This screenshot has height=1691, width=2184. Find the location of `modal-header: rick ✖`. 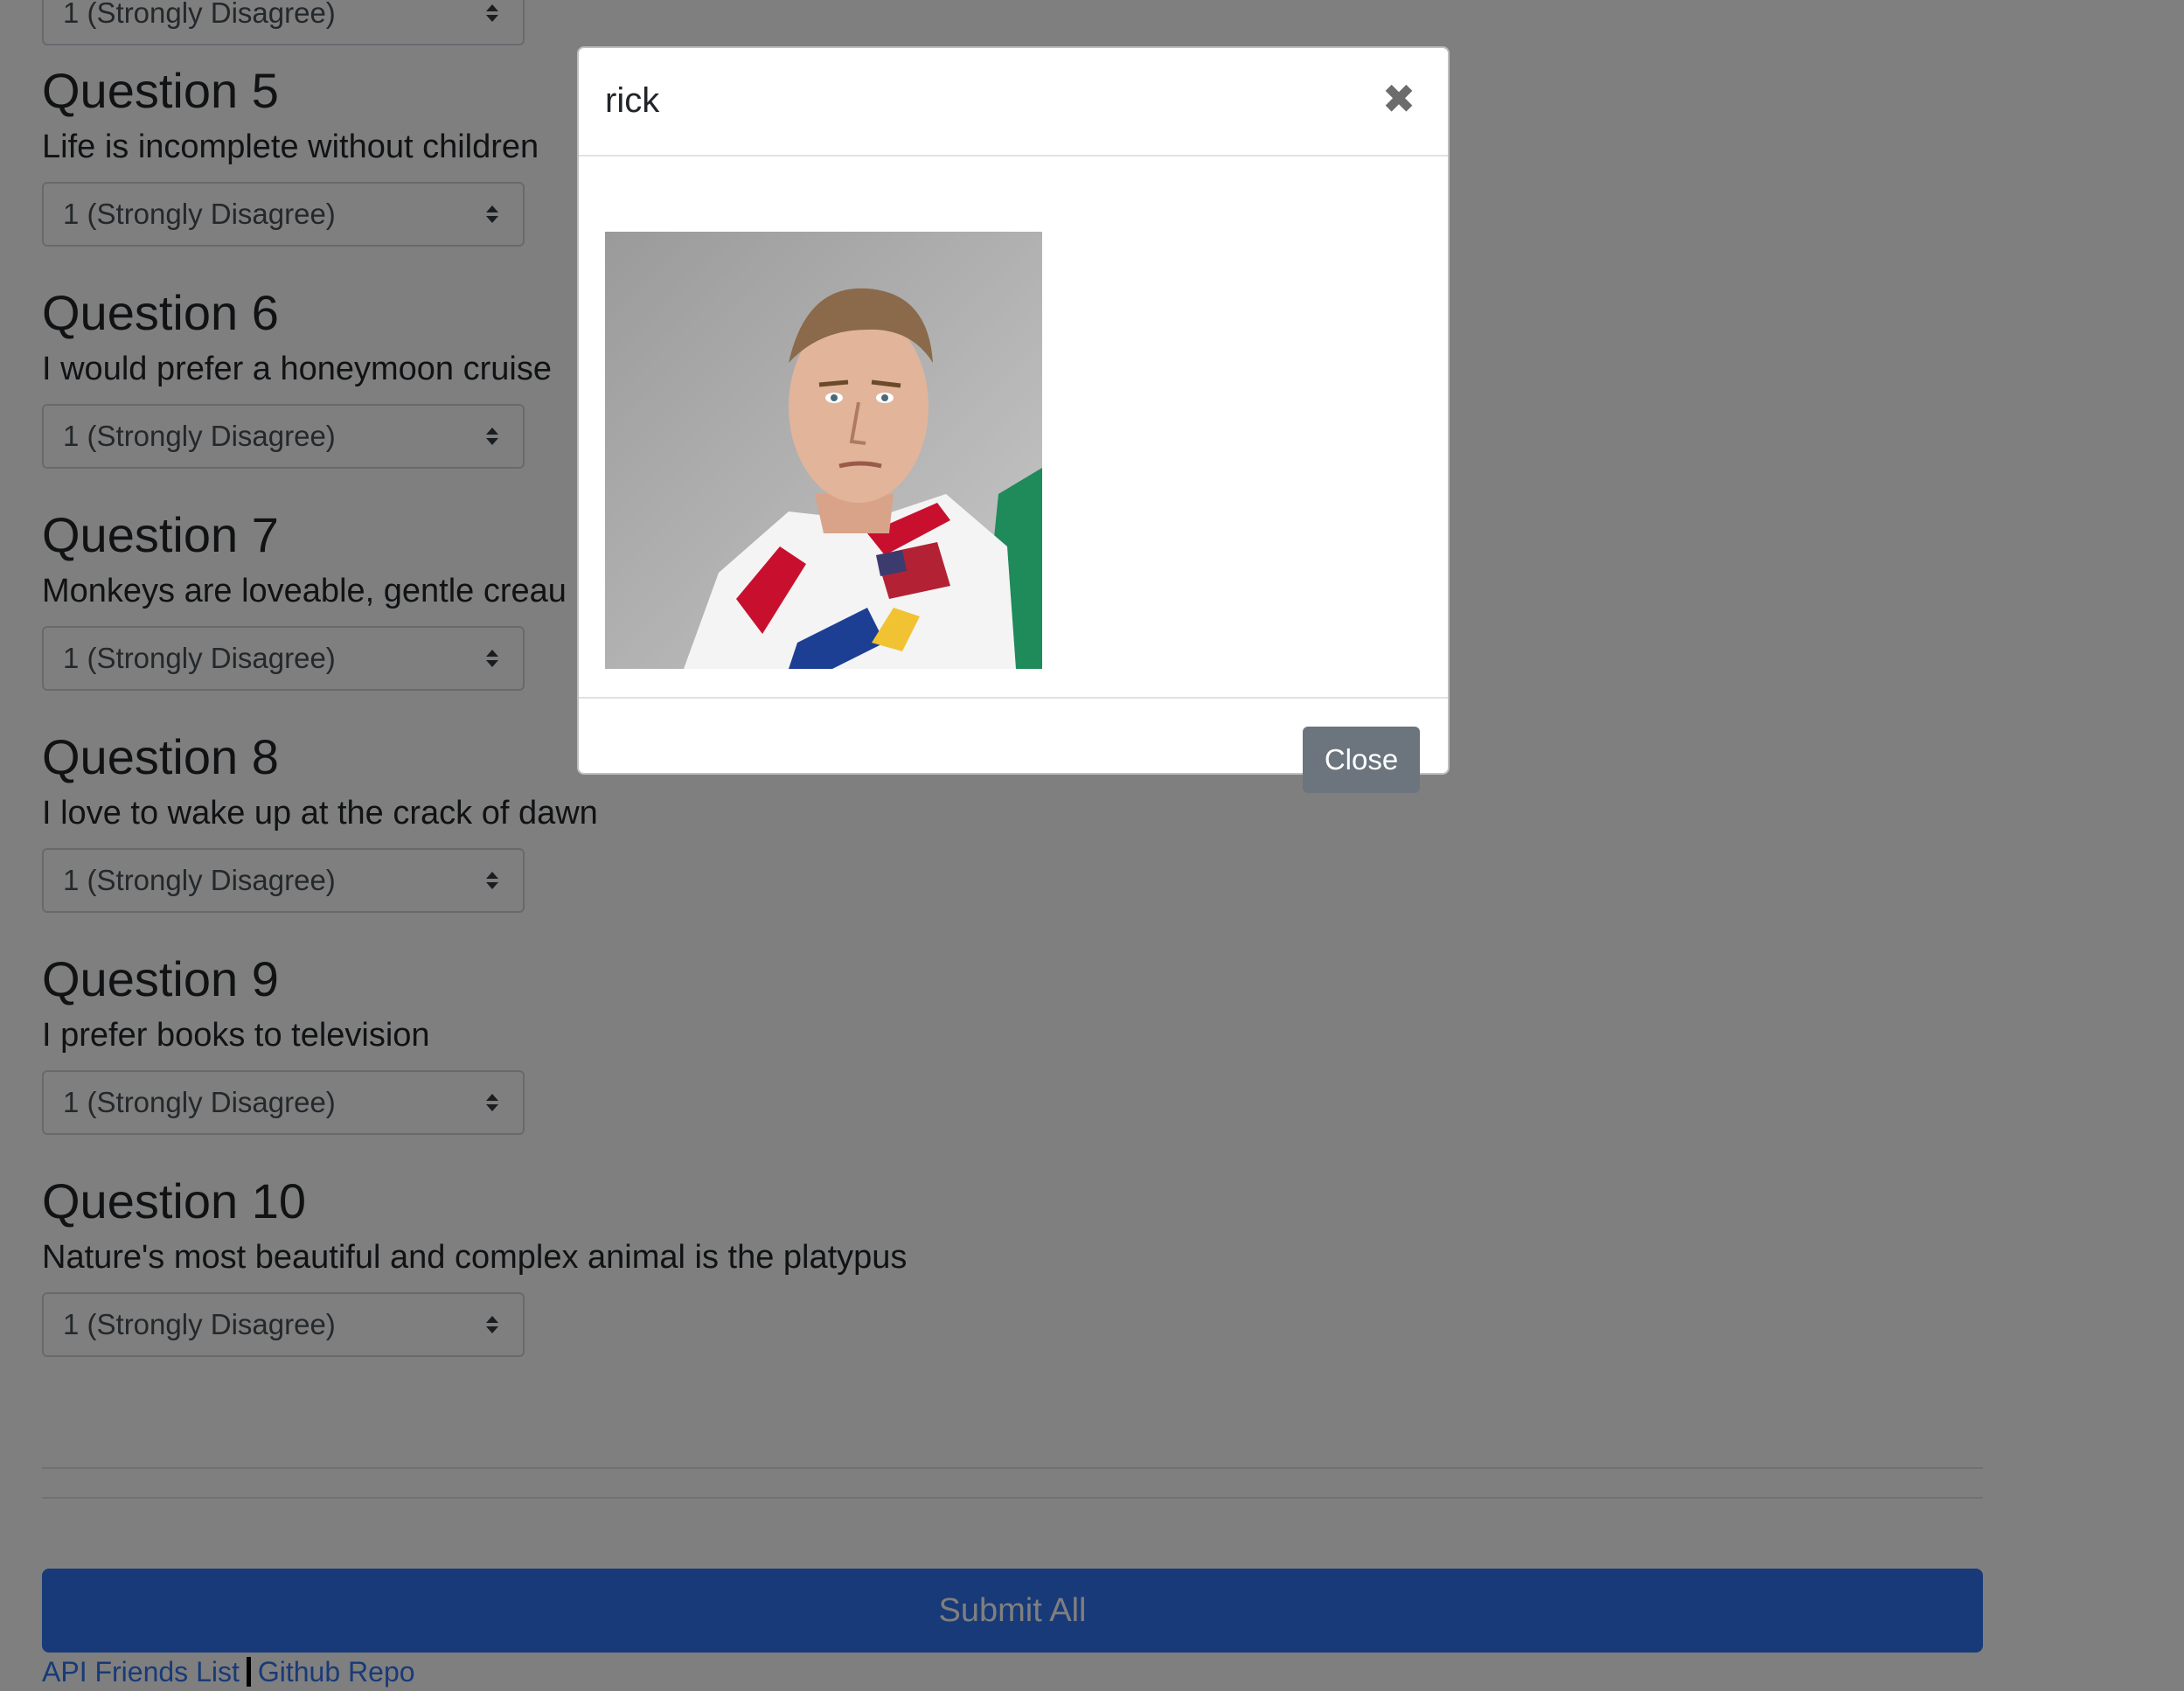

modal-header: rick ✖ is located at coordinates (1013, 102).